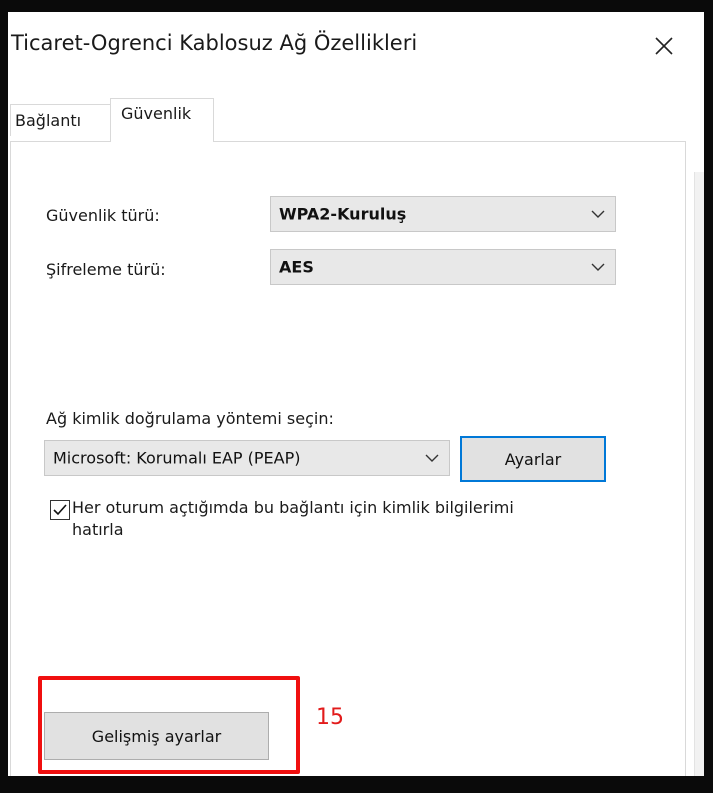  What do you see at coordinates (356, 6) in the screenshot?
I see `frame-border-top` at bounding box center [356, 6].